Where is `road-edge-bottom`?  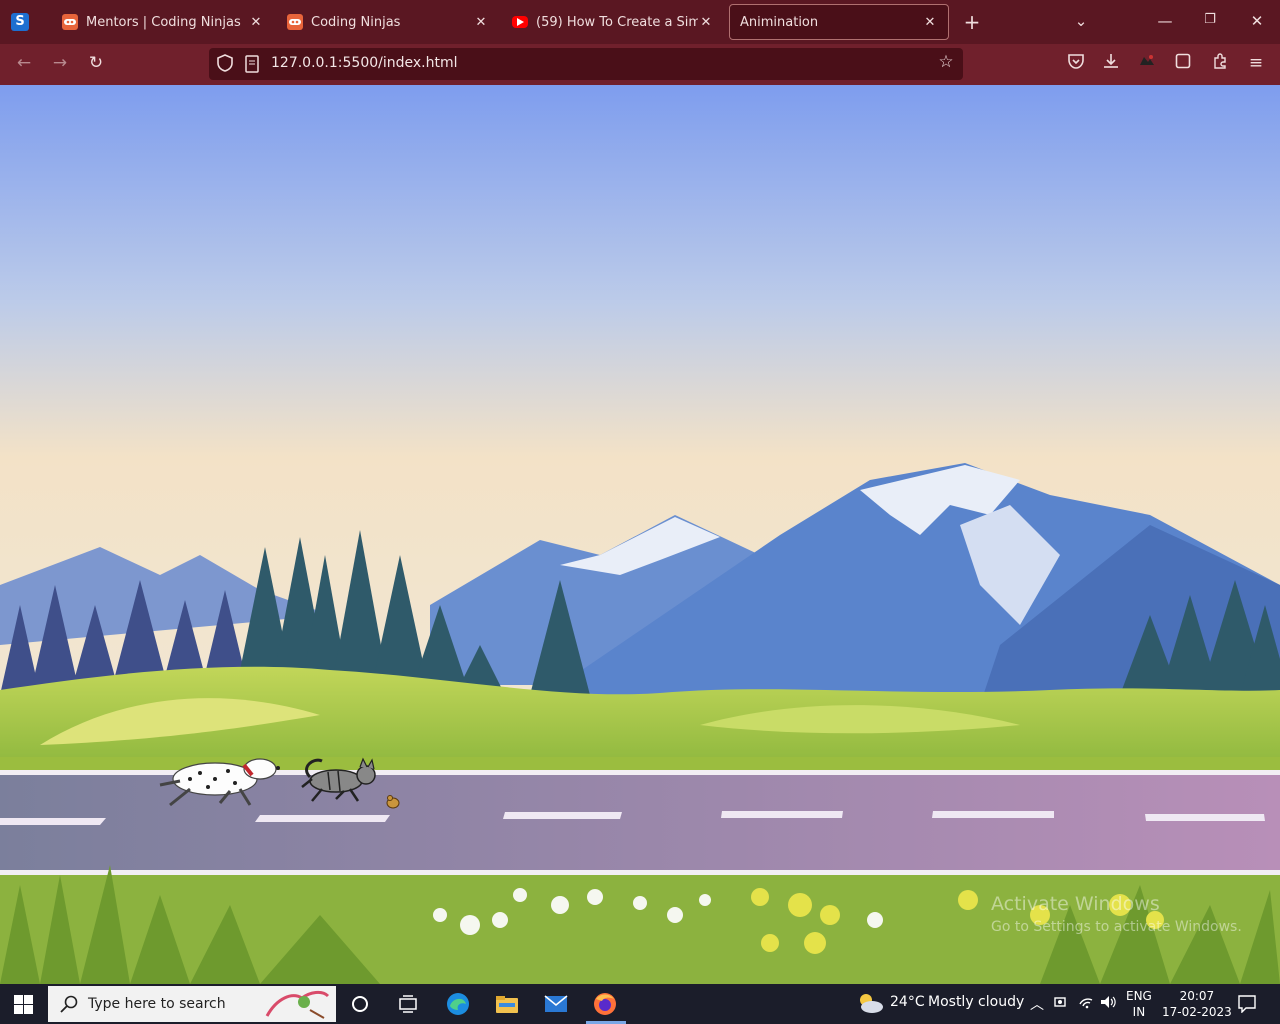 road-edge-bottom is located at coordinates (640, 872).